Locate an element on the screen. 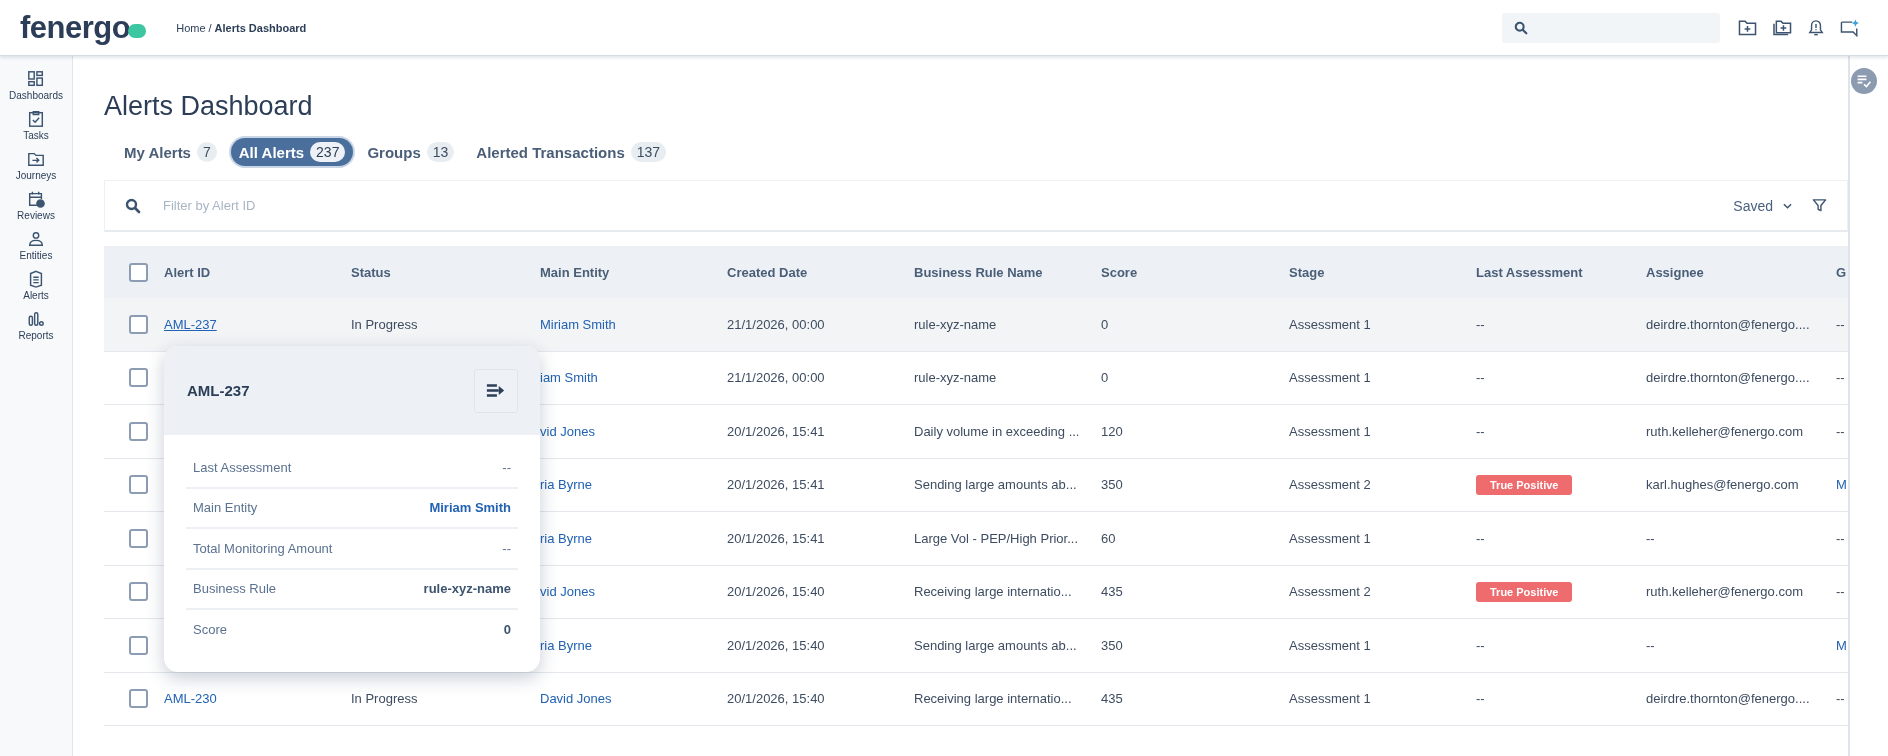 The width and height of the screenshot is (1888, 756). column-header: Alert ID is located at coordinates (257, 272).